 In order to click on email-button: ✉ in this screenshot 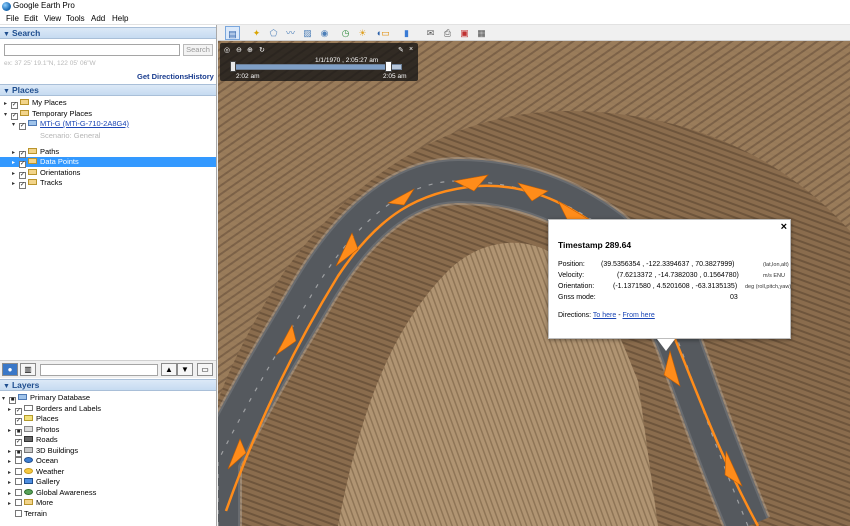, I will do `click(430, 33)`.